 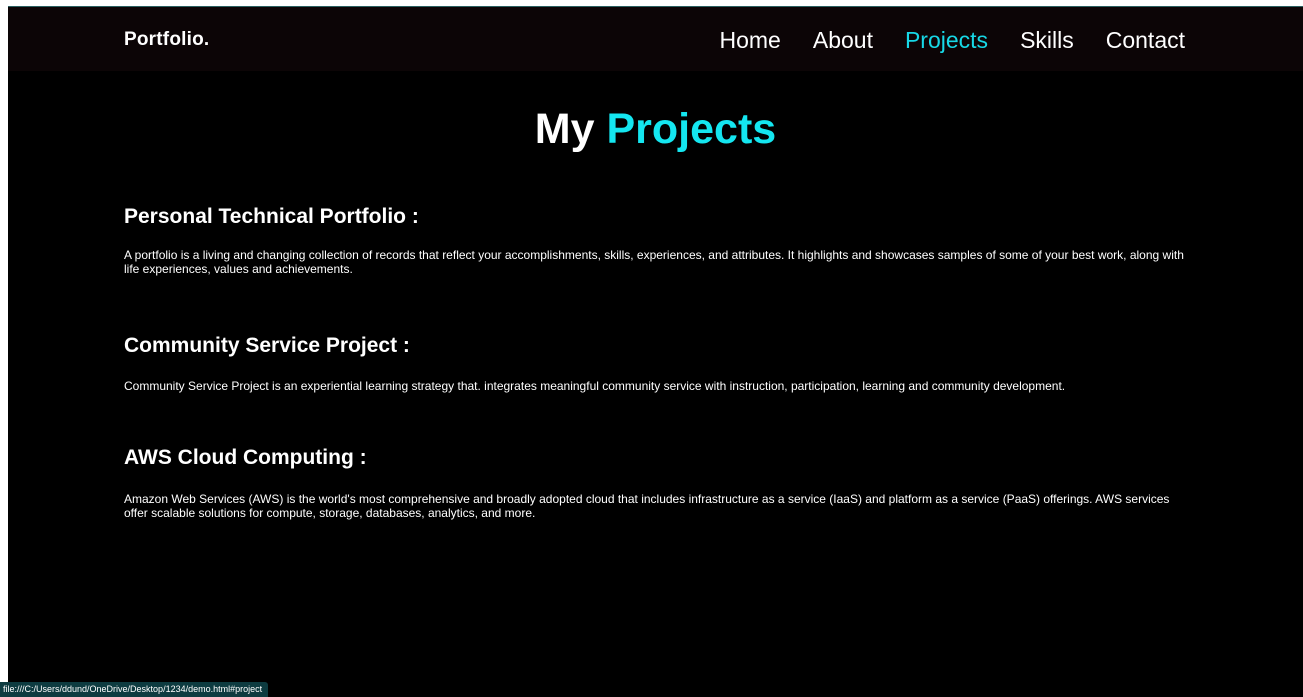 I want to click on brand-logo: Portfolio., so click(x=166, y=40).